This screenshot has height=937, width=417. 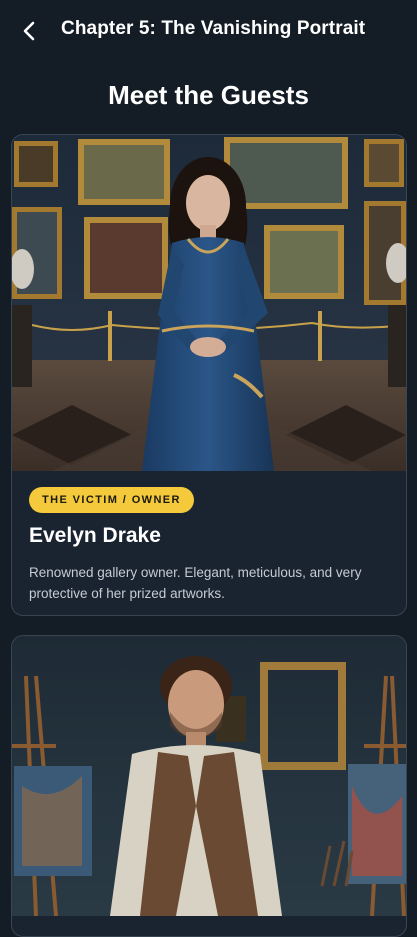 I want to click on back-button, so click(x=30, y=31).